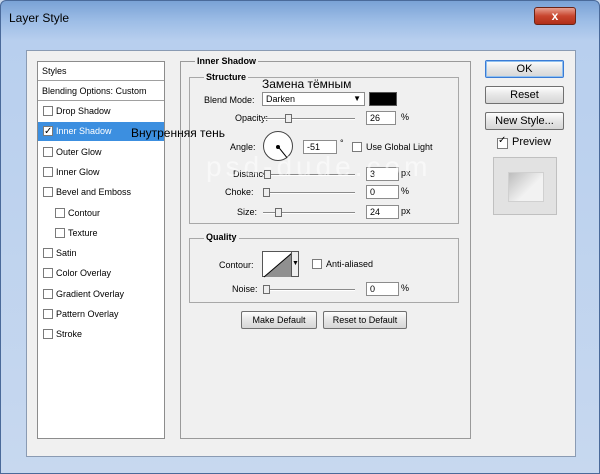 The image size is (600, 474). What do you see at coordinates (317, 264) in the screenshot?
I see `anti-aliased-checkbox` at bounding box center [317, 264].